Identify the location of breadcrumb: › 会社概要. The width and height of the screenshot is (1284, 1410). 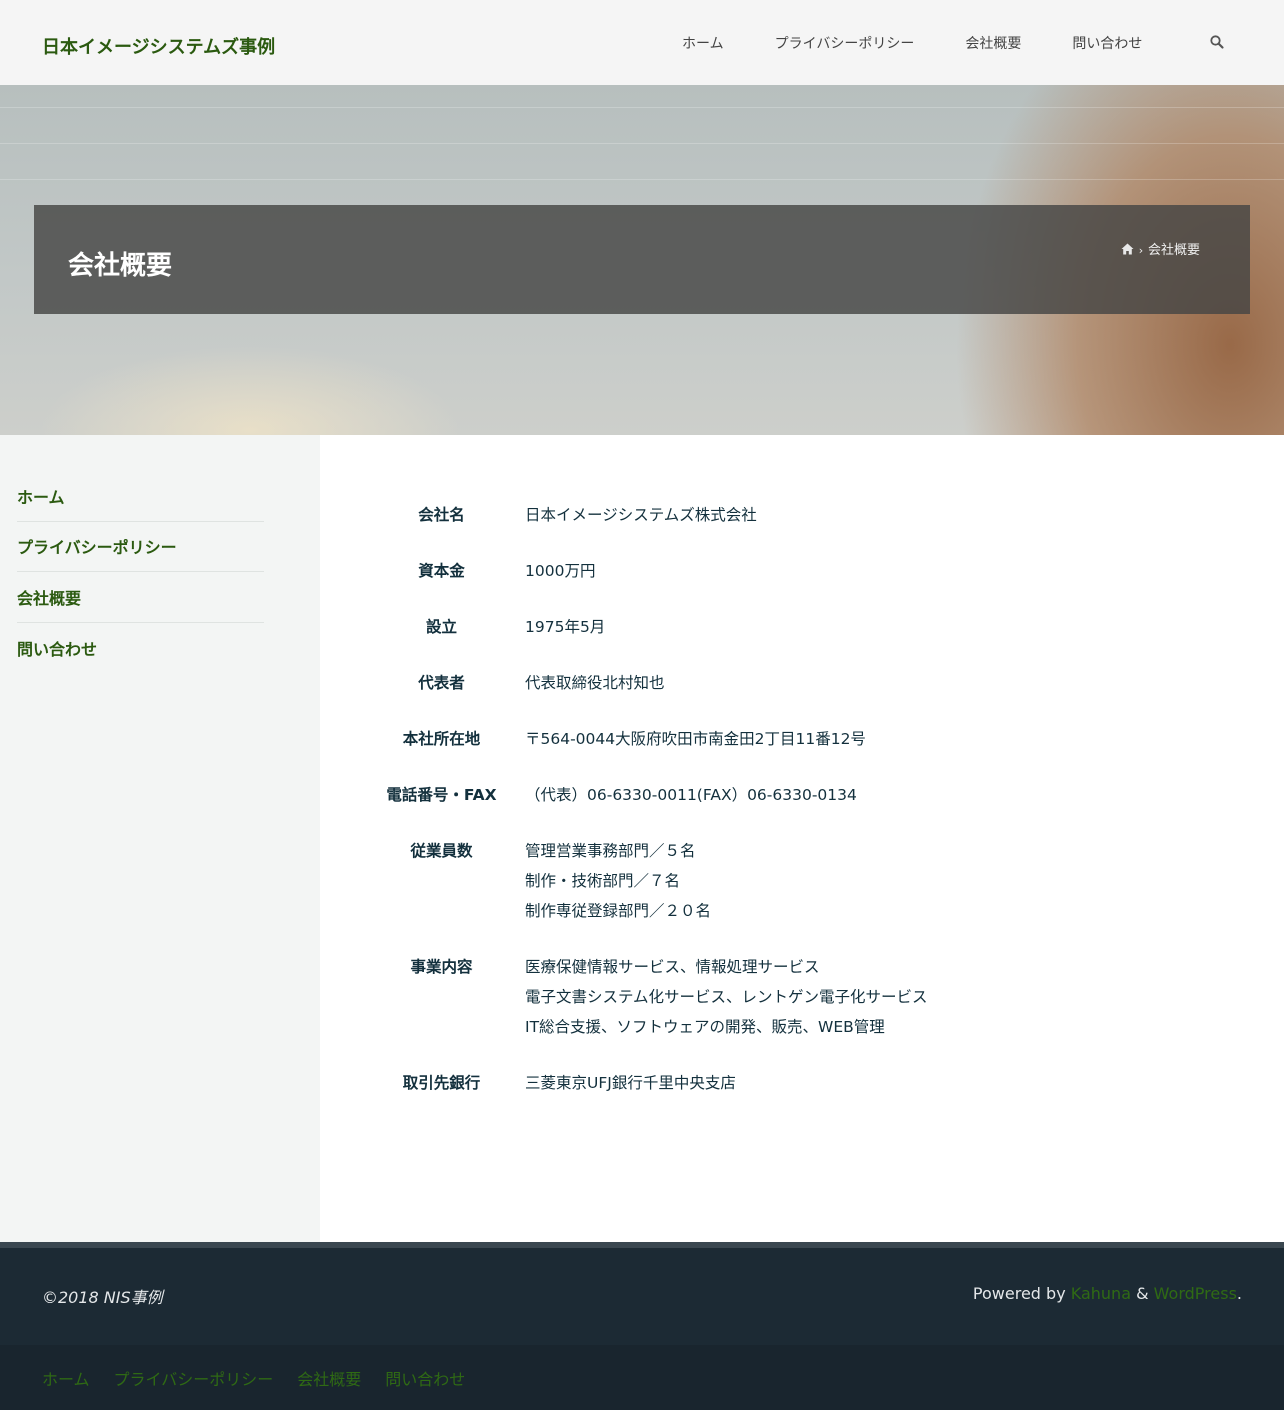
(1171, 250).